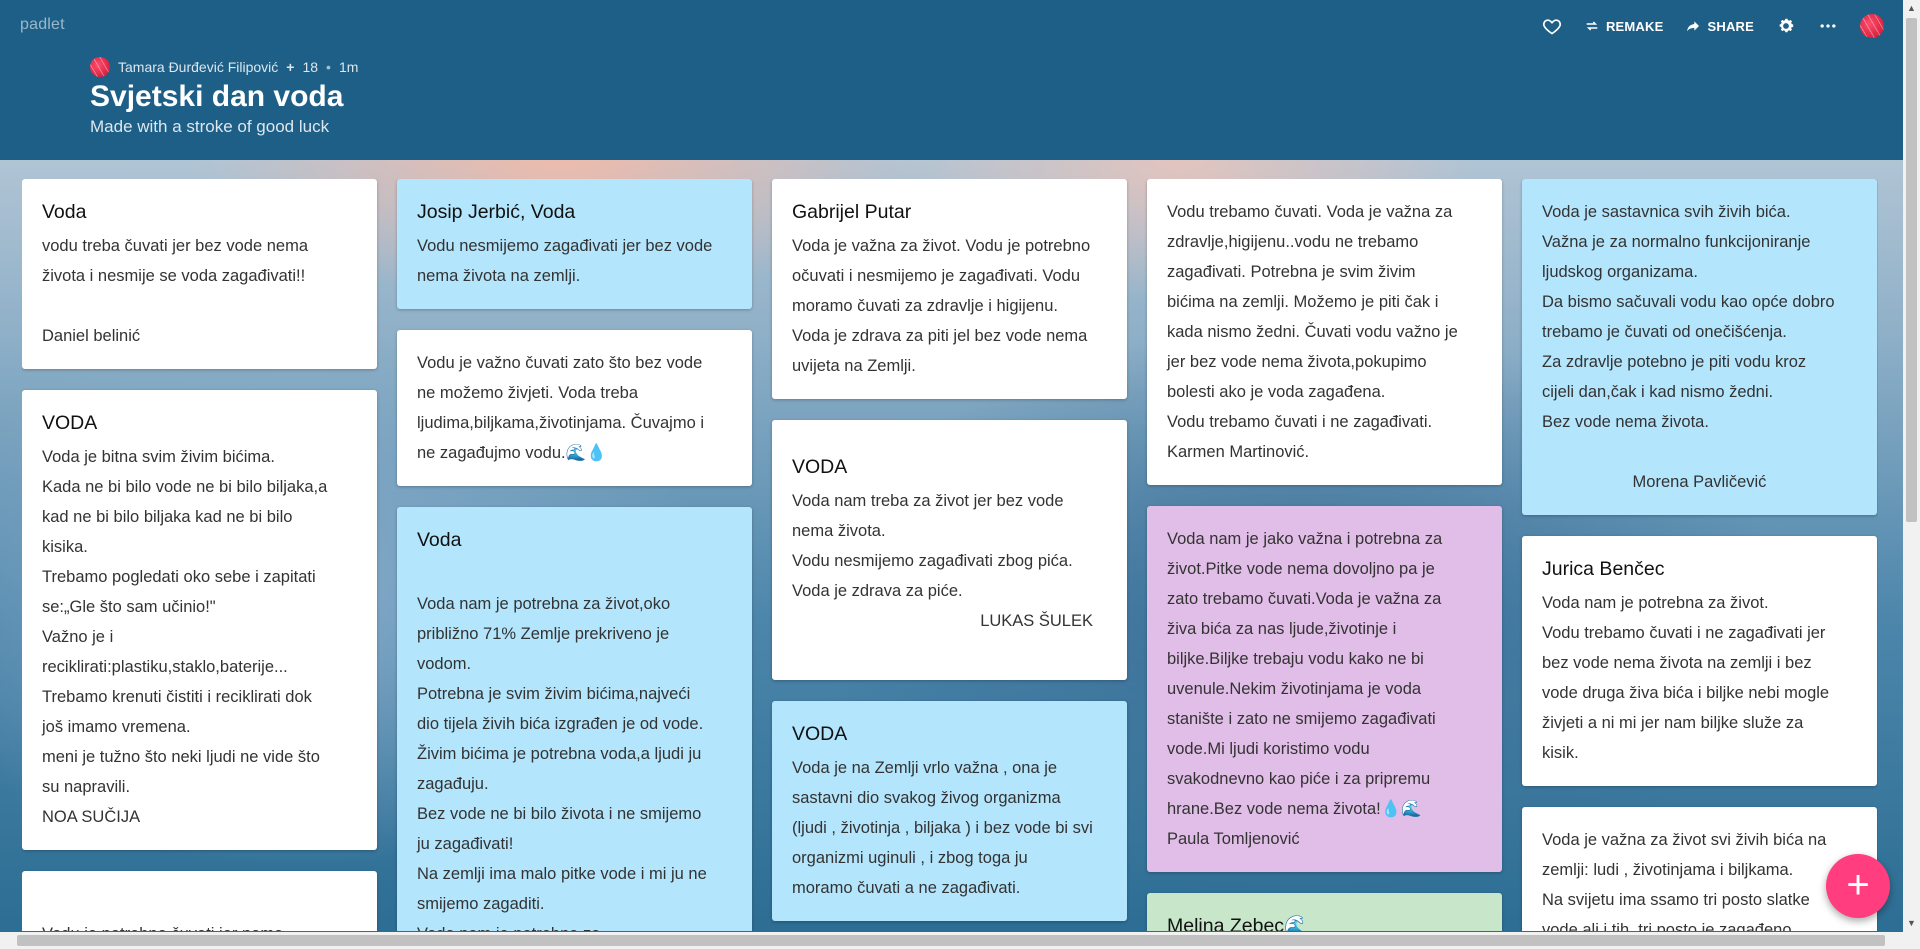 This screenshot has width=1920, height=949. What do you see at coordinates (839, 531) in the screenshot?
I see `post-body-line: nema života.` at bounding box center [839, 531].